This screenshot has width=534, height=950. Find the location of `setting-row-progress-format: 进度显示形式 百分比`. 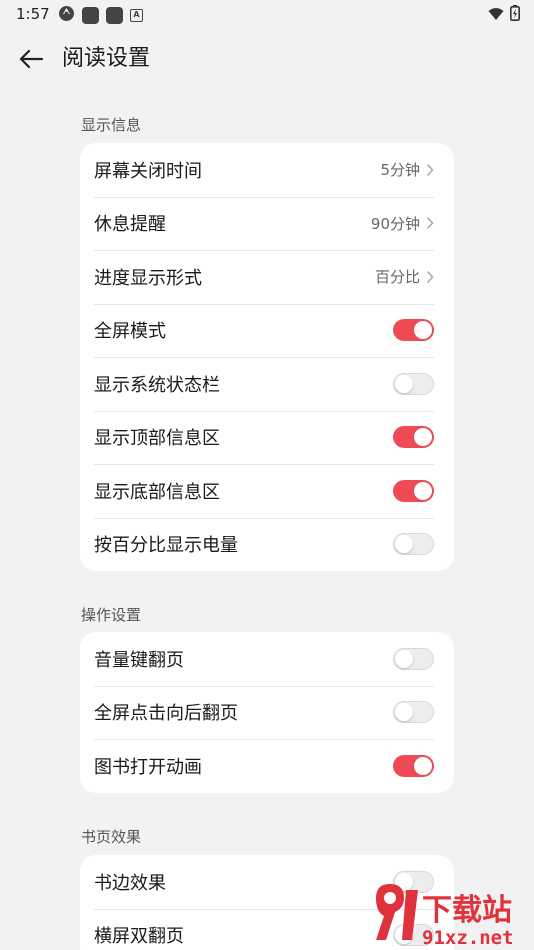

setting-row-progress-format: 进度显示形式 百分比 is located at coordinates (267, 277).